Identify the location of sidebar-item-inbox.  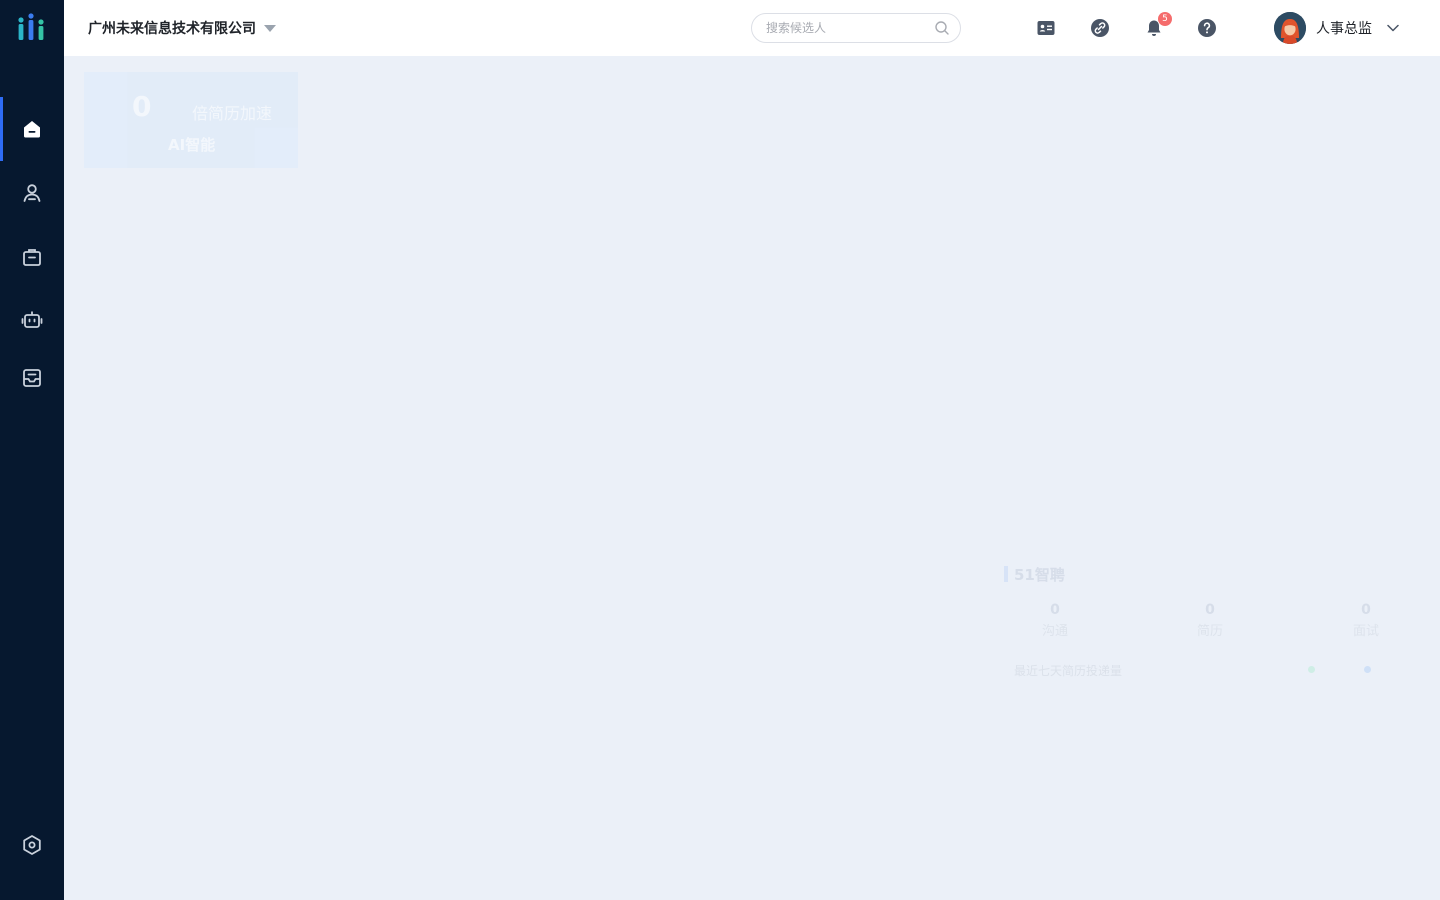
(32, 378).